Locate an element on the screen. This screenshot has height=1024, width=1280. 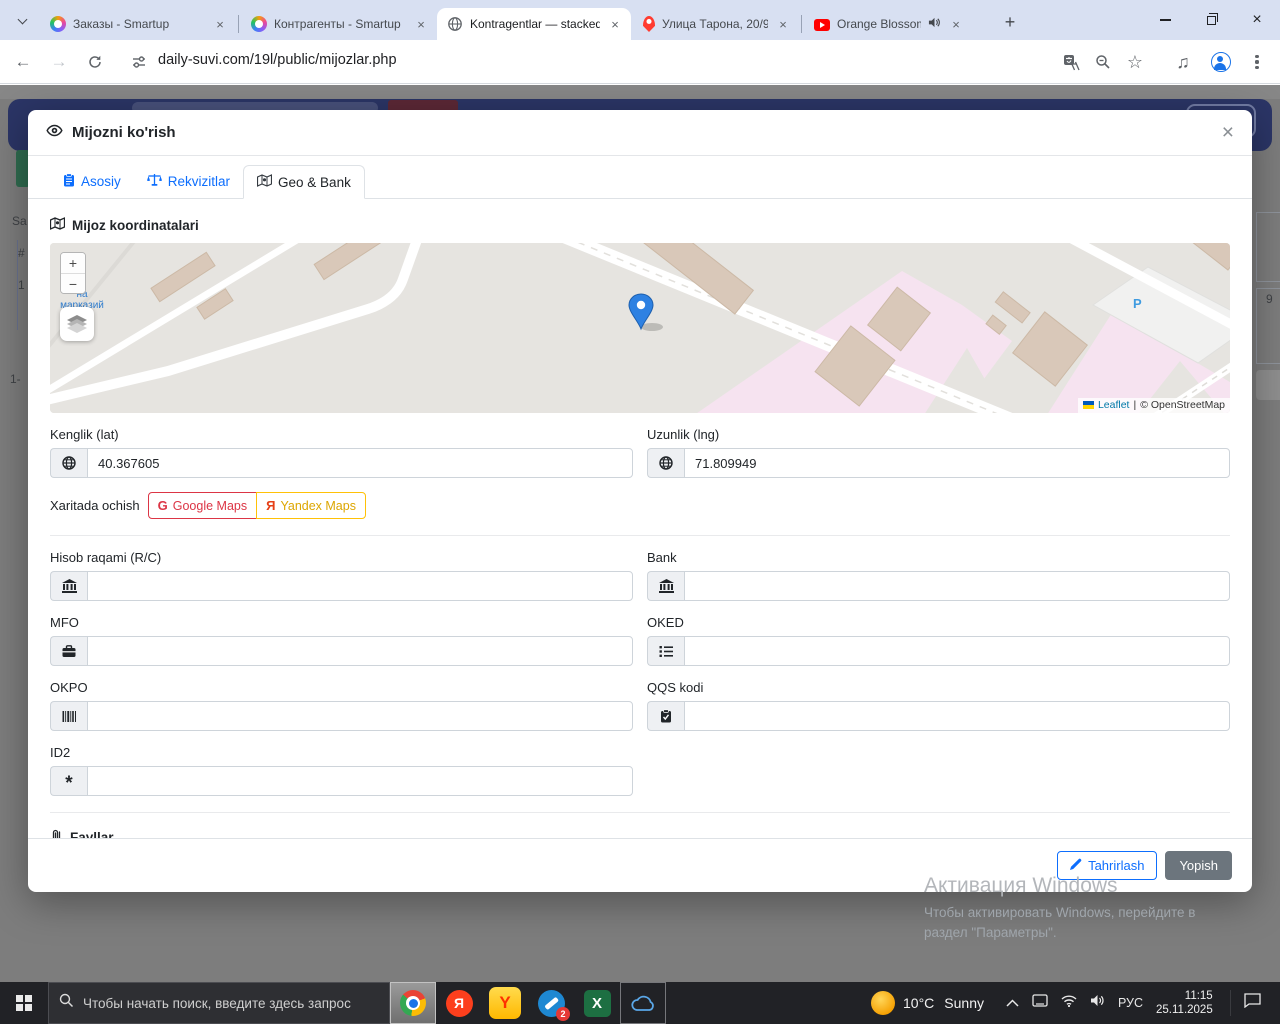
map-layers-control is located at coordinates (77, 324).